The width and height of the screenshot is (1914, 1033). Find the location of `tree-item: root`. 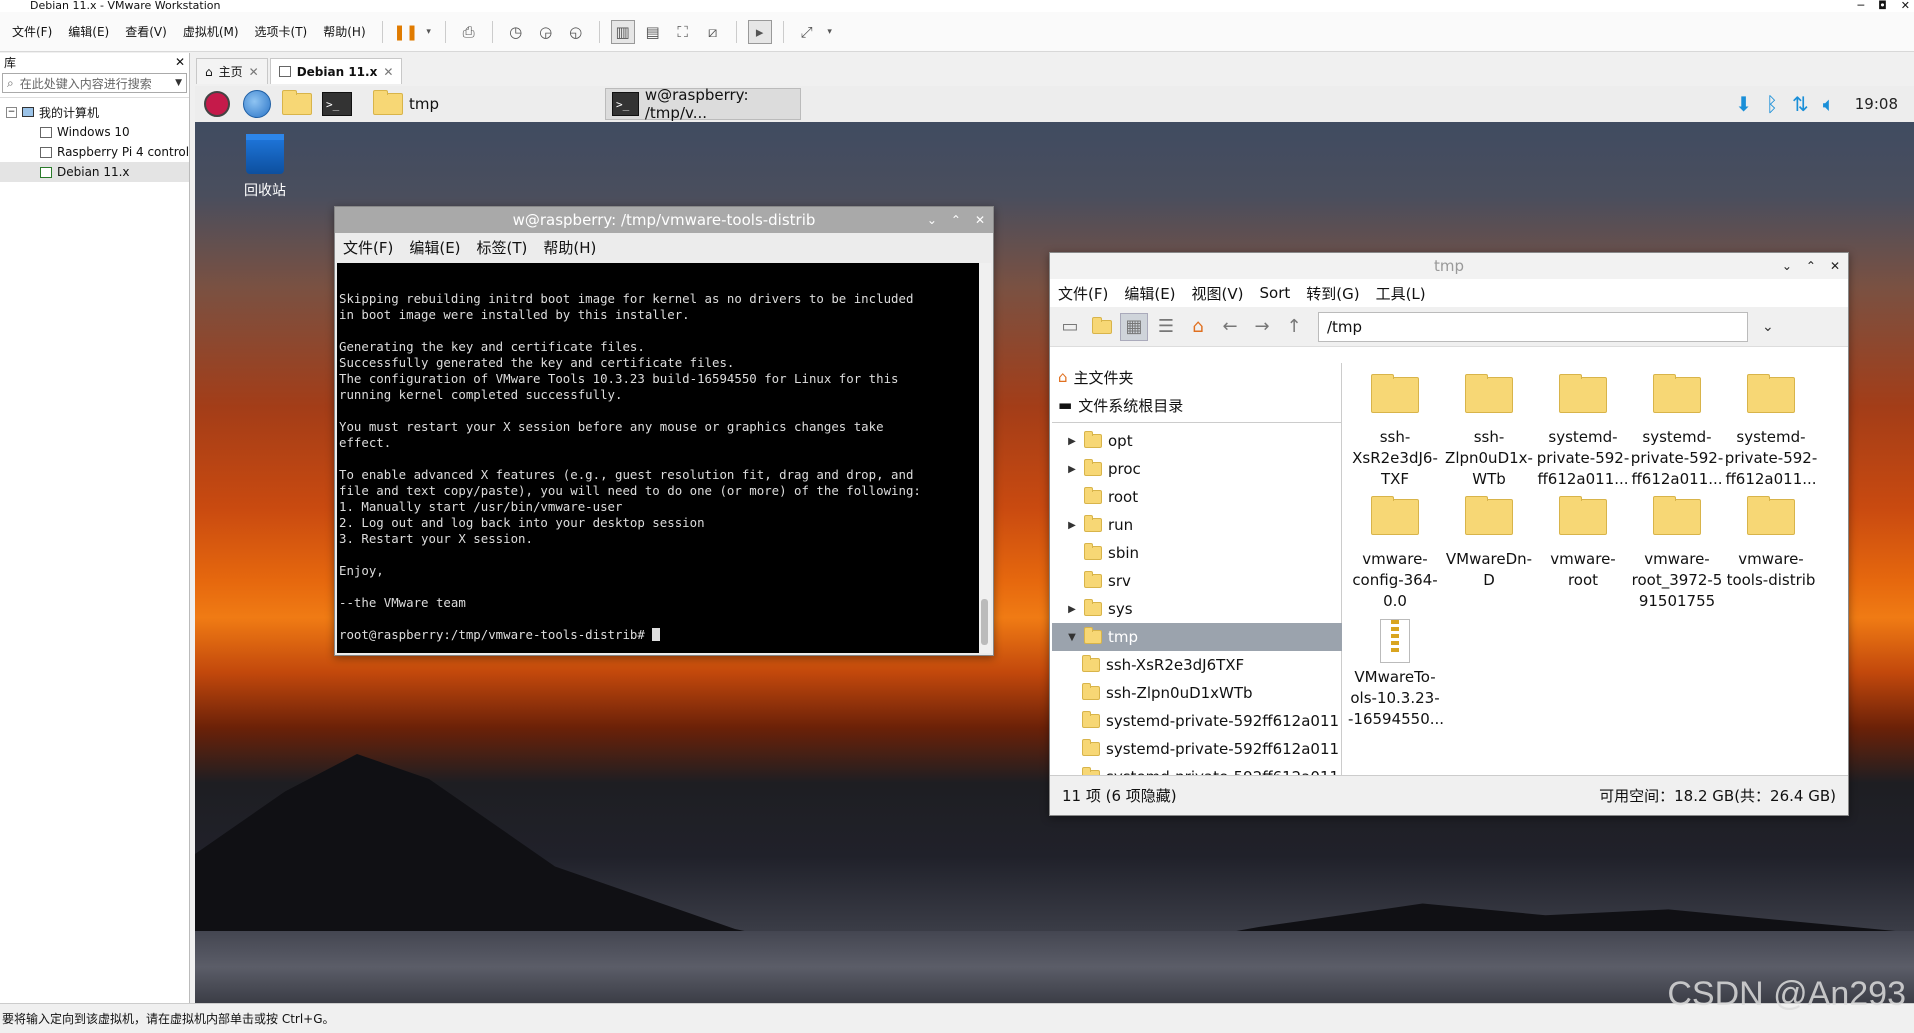

tree-item: root is located at coordinates (1197, 497).